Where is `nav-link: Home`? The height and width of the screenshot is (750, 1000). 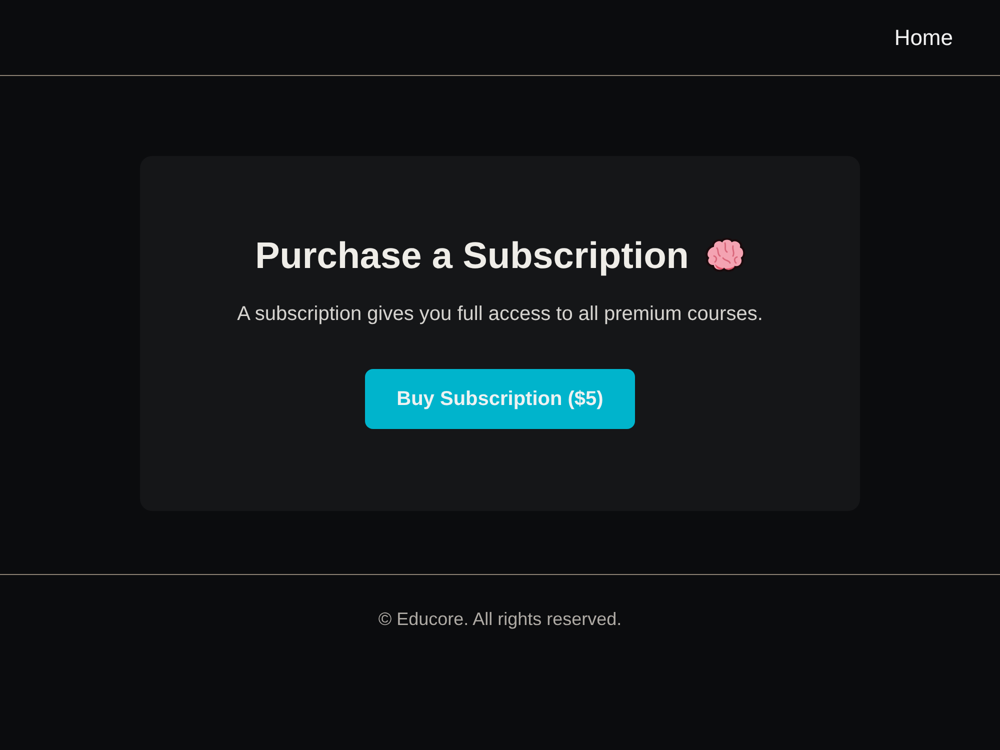 nav-link: Home is located at coordinates (923, 37).